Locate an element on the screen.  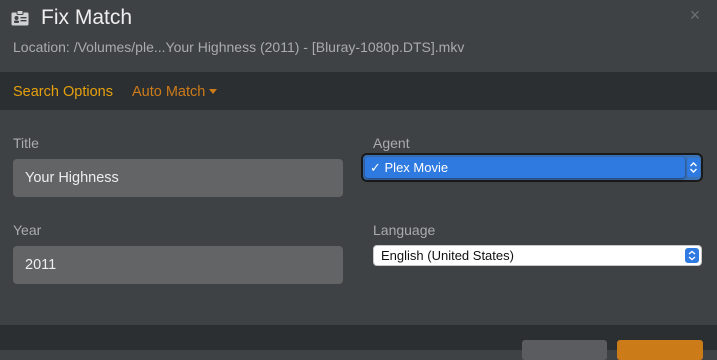
year-input: 2011 is located at coordinates (178, 265).